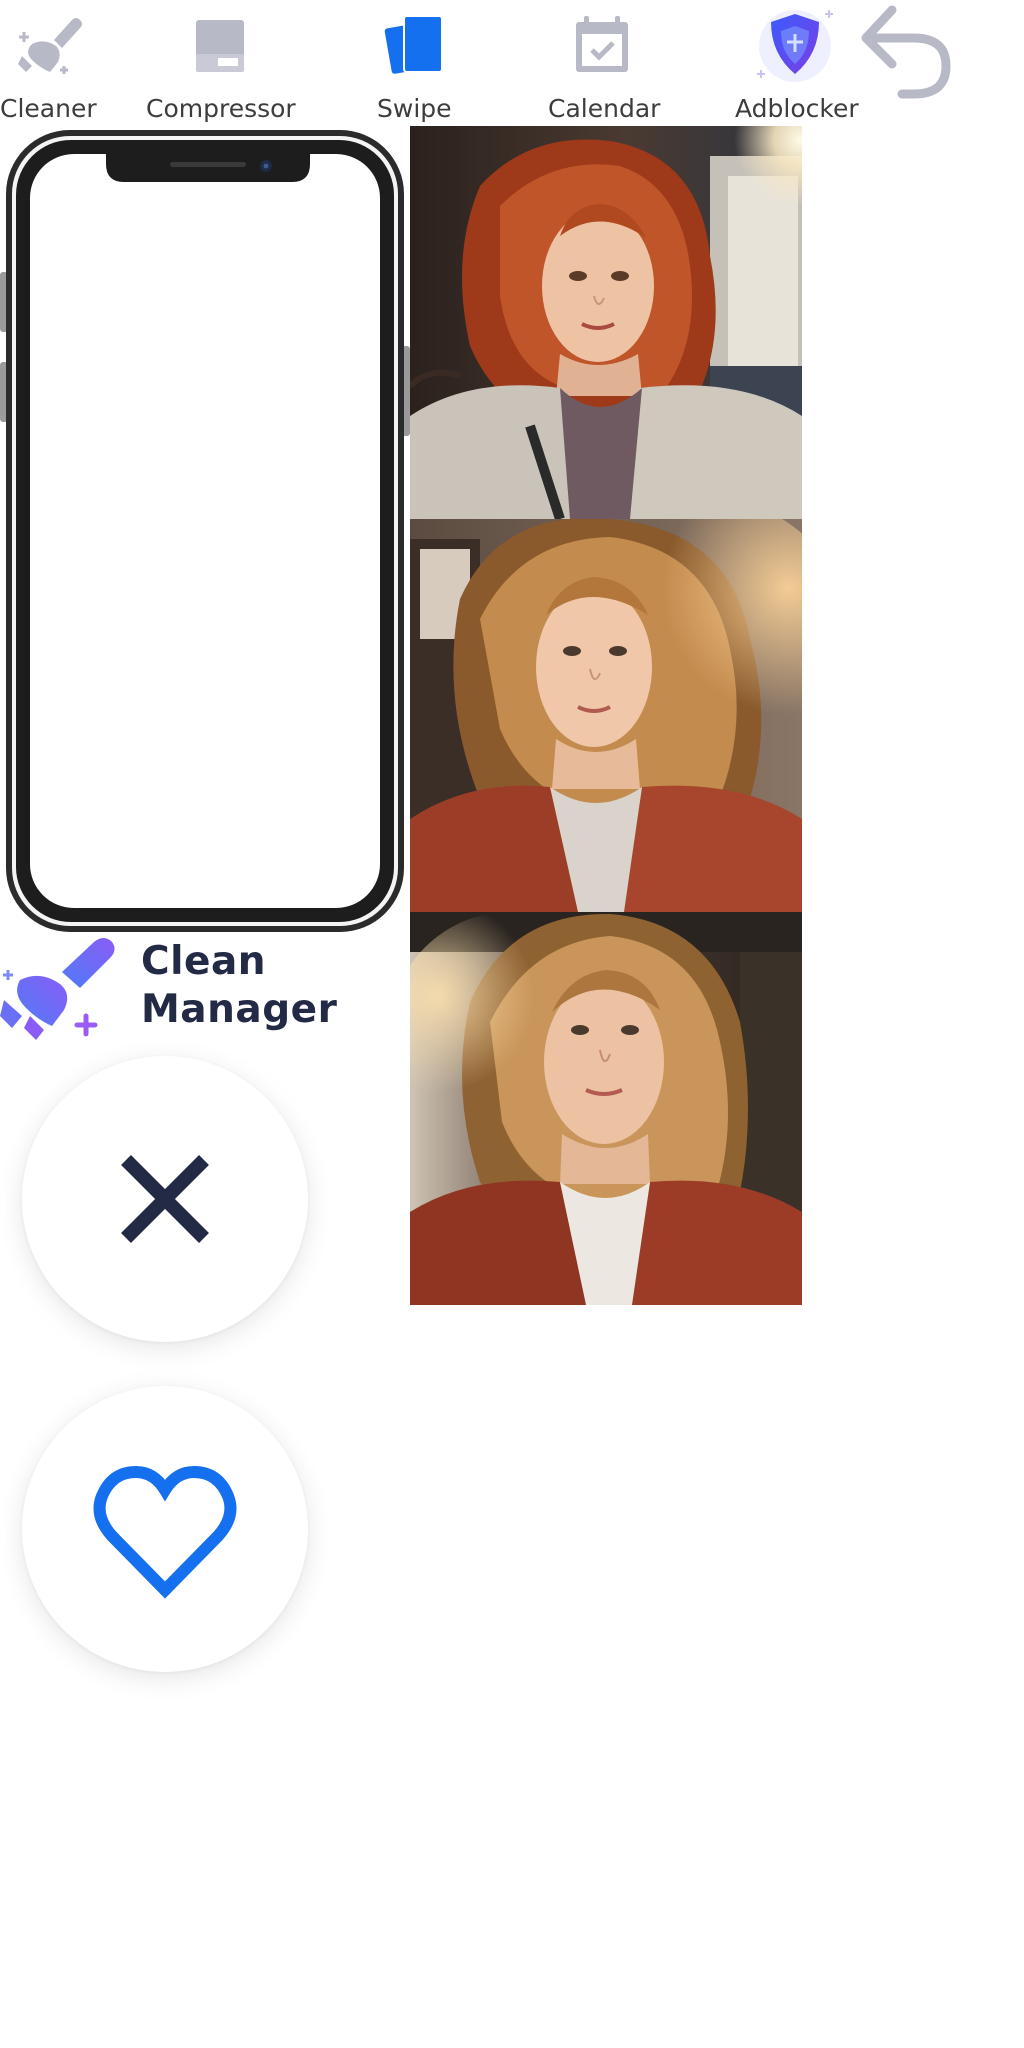 This screenshot has height=2048, width=1024. I want to click on brand-name: Clean Manager, so click(239, 986).